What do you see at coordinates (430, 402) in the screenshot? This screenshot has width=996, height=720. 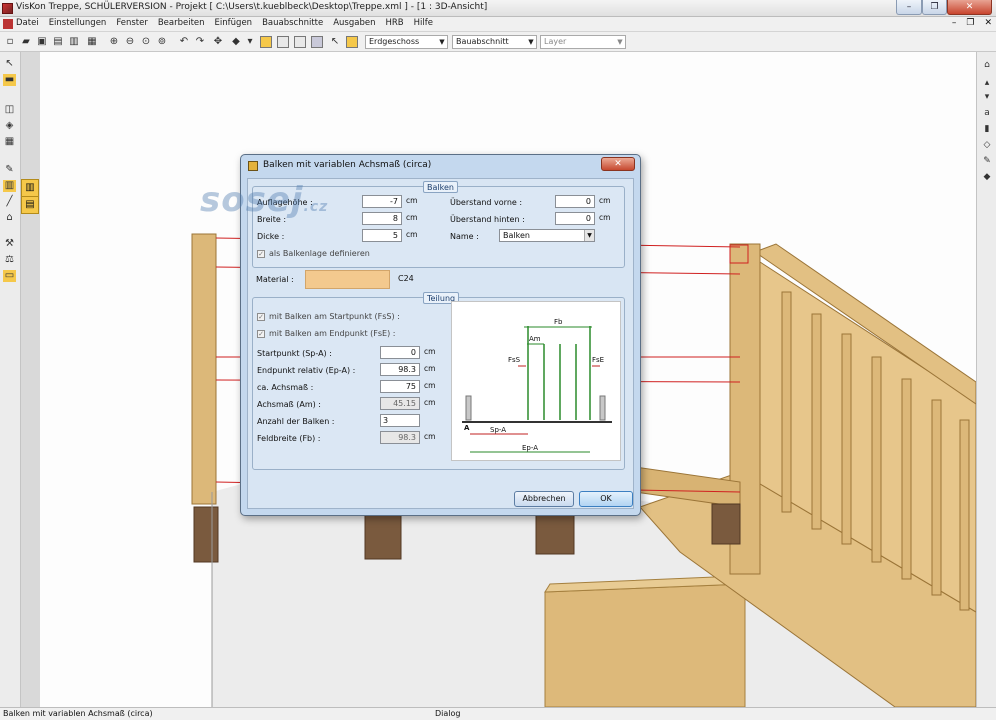 I see `achsmass-unit: cm` at bounding box center [430, 402].